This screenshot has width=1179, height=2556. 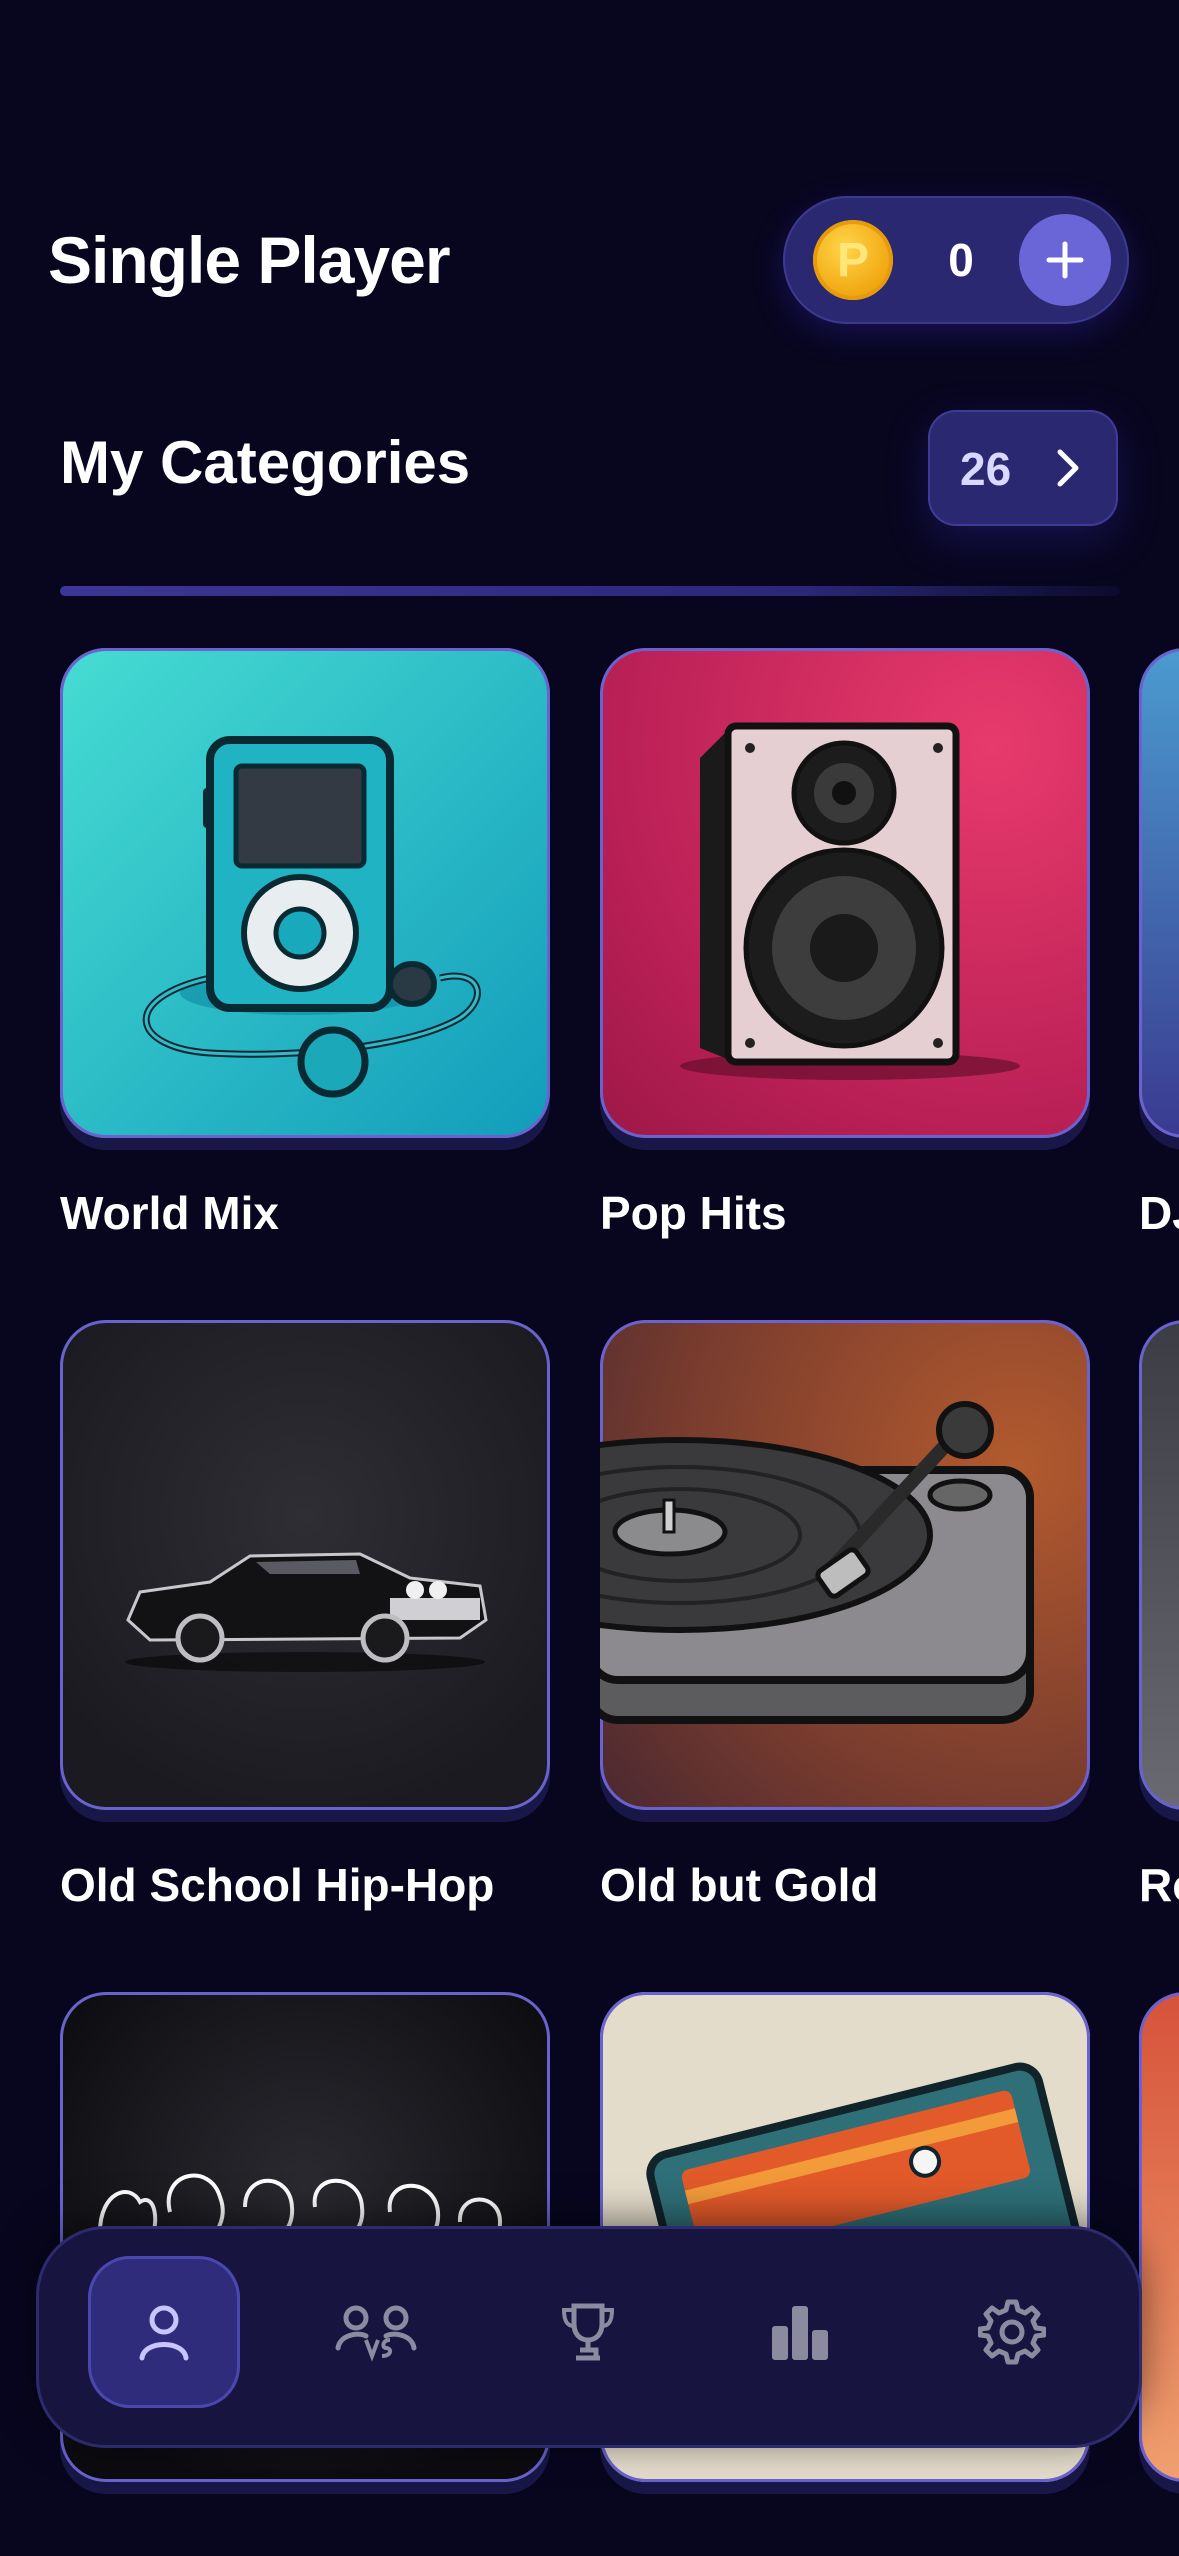 I want to click on add-coins-button, so click(x=1065, y=260).